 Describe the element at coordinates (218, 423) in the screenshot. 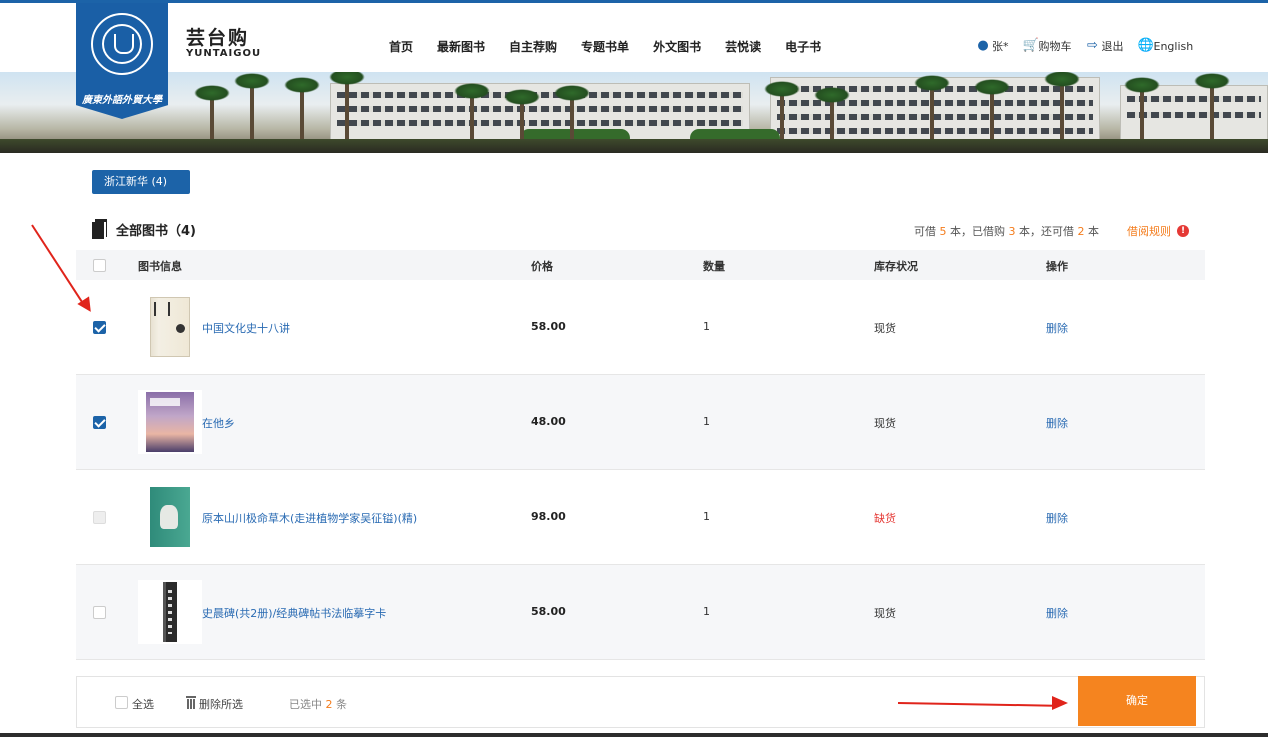

I see `book-title: 在他乡` at that location.